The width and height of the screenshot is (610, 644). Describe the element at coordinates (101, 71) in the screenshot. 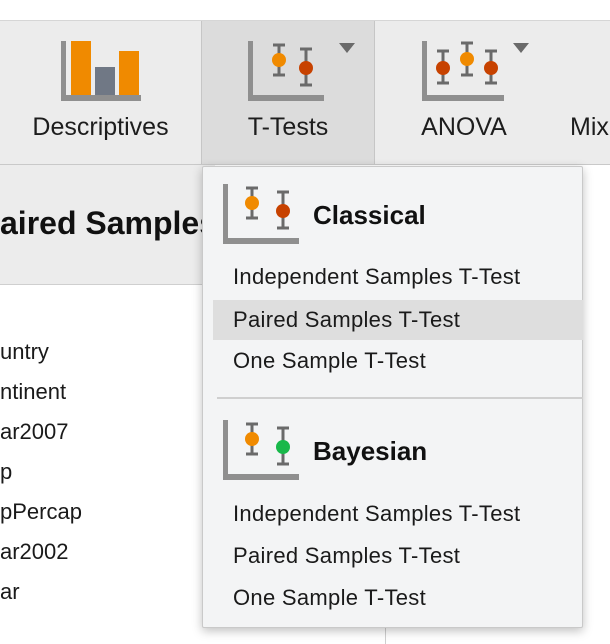

I see `descriptives-bar-chart-icon` at that location.